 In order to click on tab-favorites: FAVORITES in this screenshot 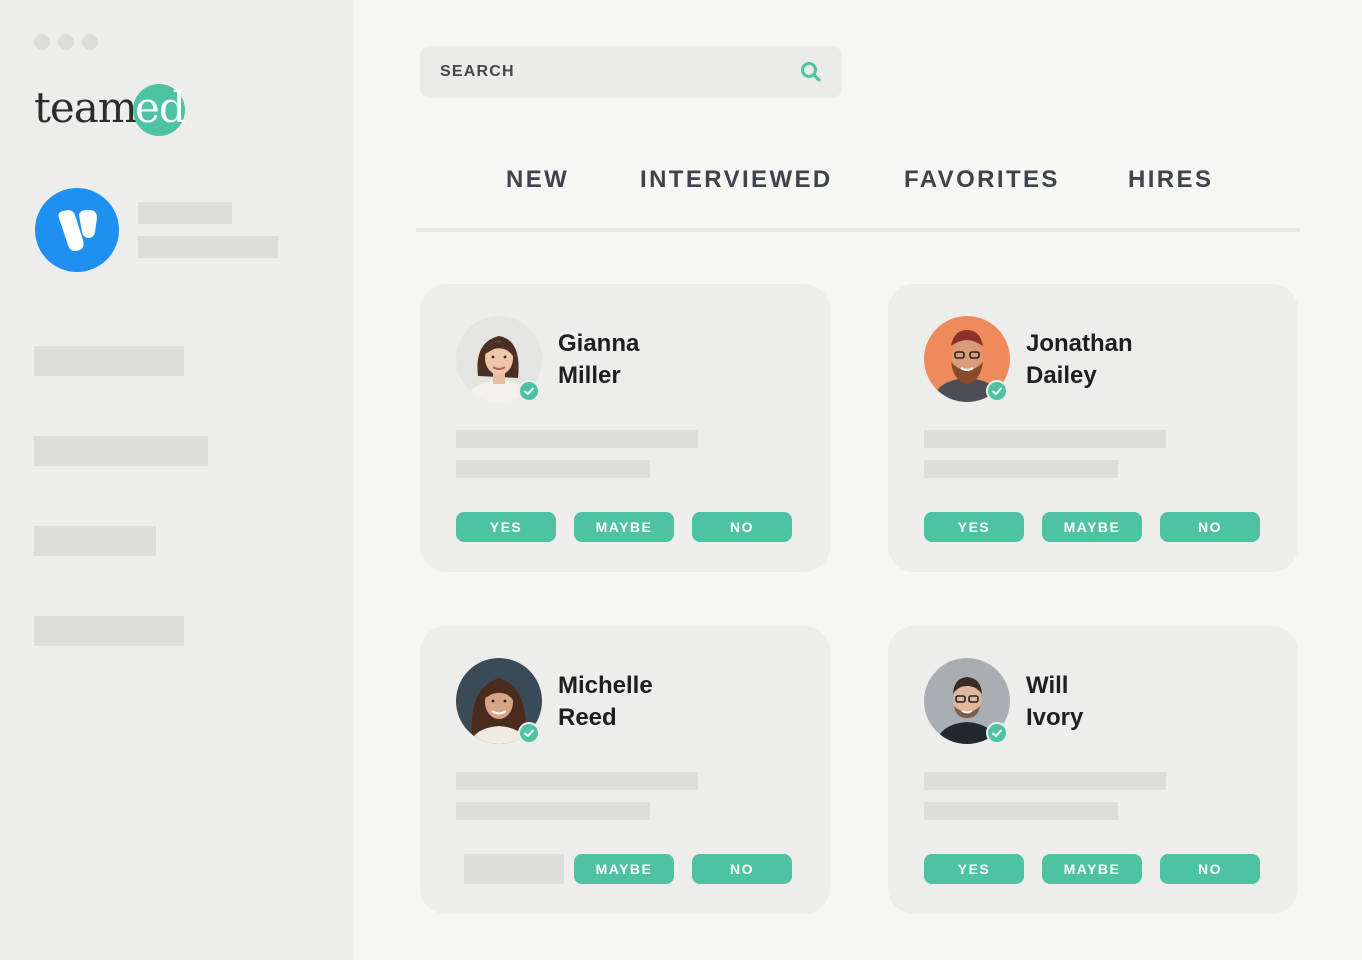, I will do `click(982, 180)`.